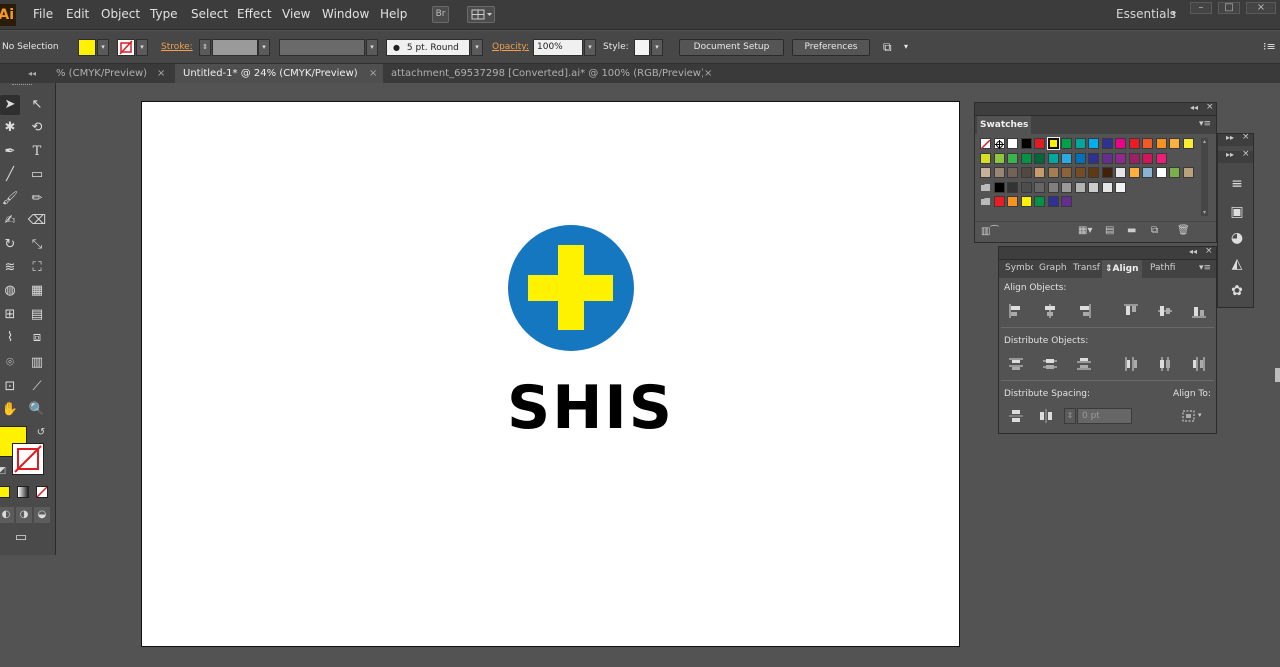  What do you see at coordinates (24, 515) in the screenshot?
I see `draw-behind-icon: ◑` at bounding box center [24, 515].